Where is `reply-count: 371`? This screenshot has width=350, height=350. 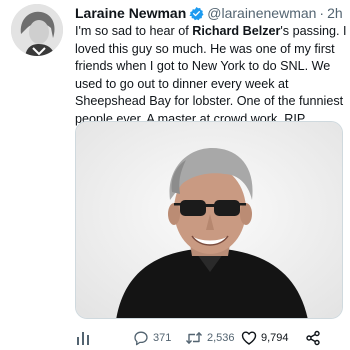 reply-count: 371 is located at coordinates (162, 338).